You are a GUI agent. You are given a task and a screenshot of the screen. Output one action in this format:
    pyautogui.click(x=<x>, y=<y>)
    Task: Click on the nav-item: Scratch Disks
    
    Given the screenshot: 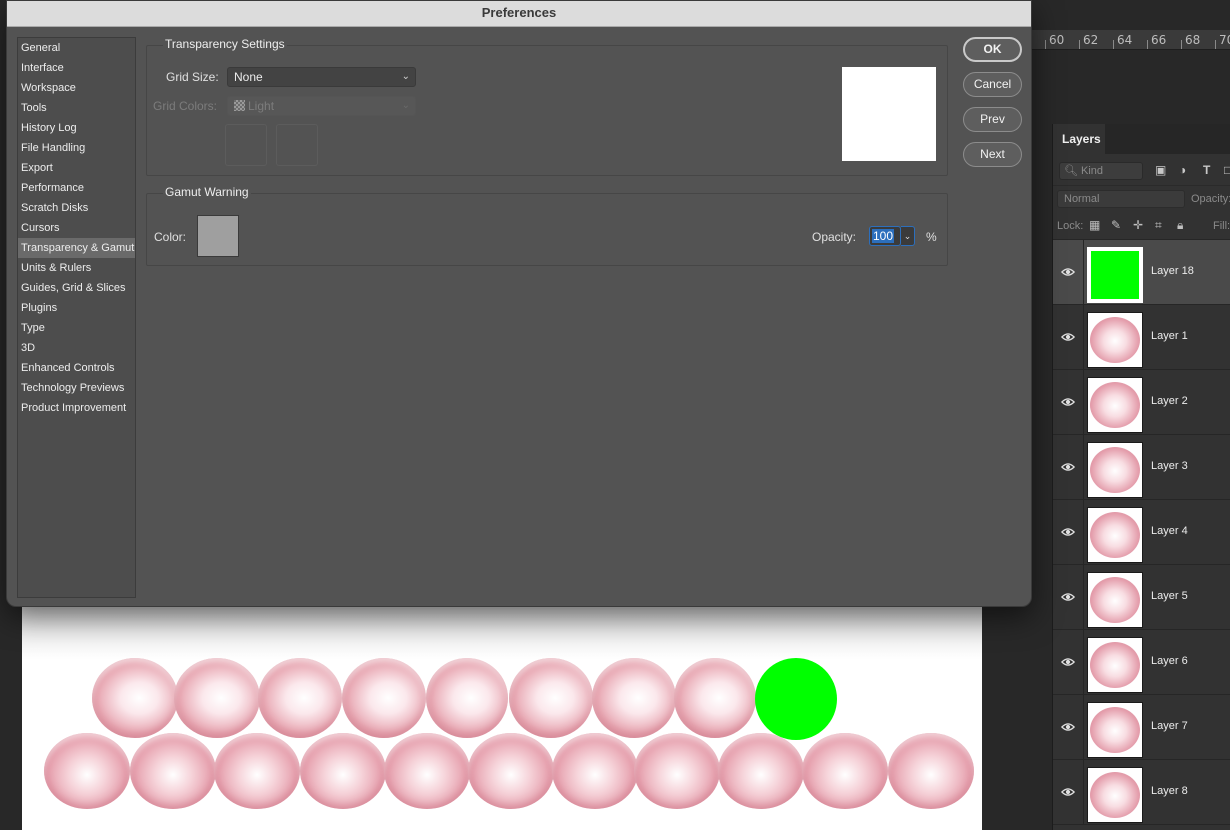 What is the action you would take?
    pyautogui.click(x=76, y=208)
    